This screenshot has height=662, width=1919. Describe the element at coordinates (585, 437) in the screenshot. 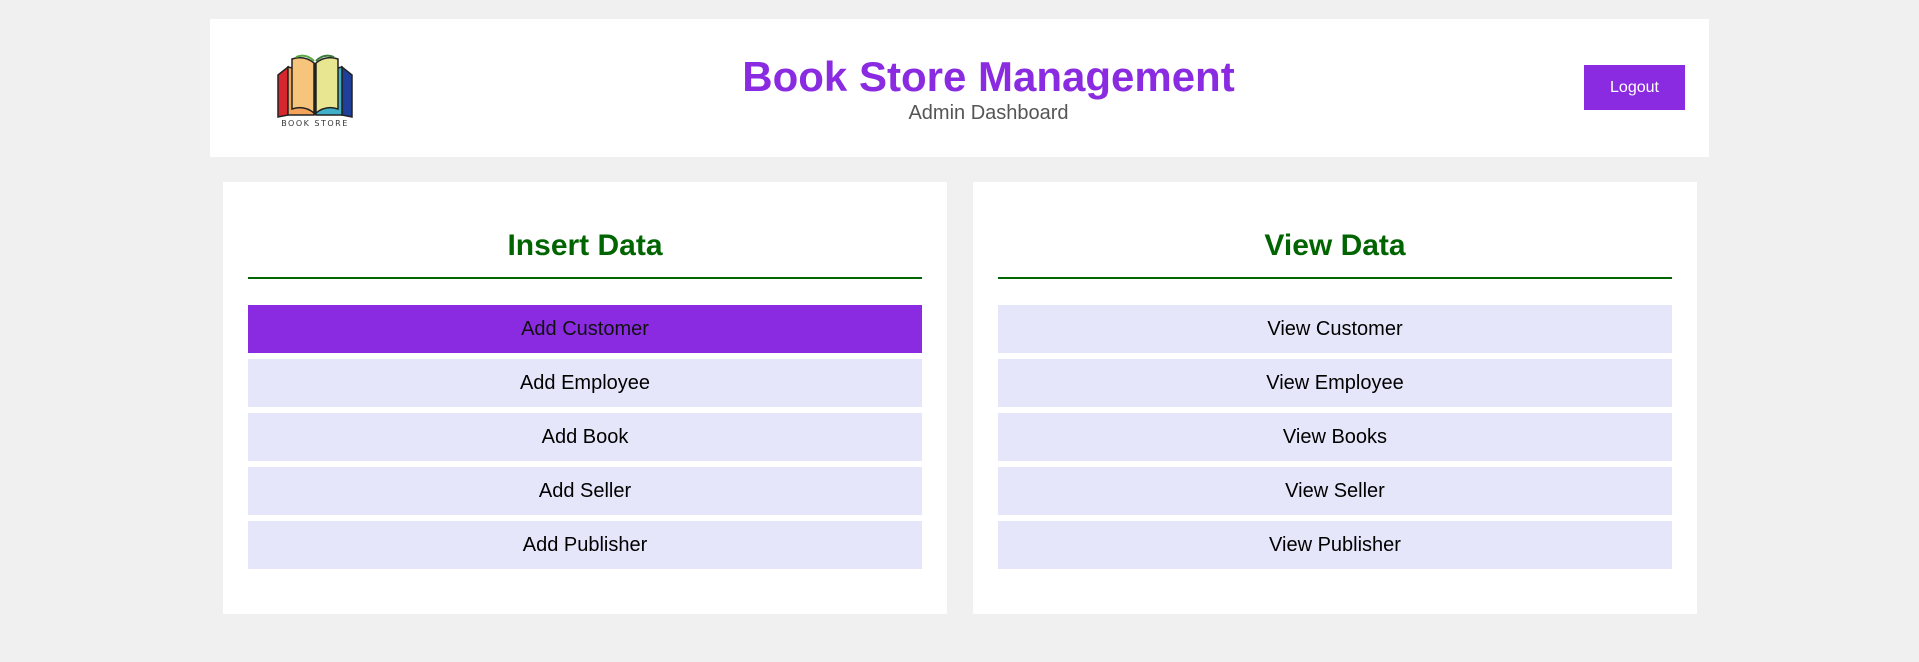

I see `add-book-button: Add Book` at that location.